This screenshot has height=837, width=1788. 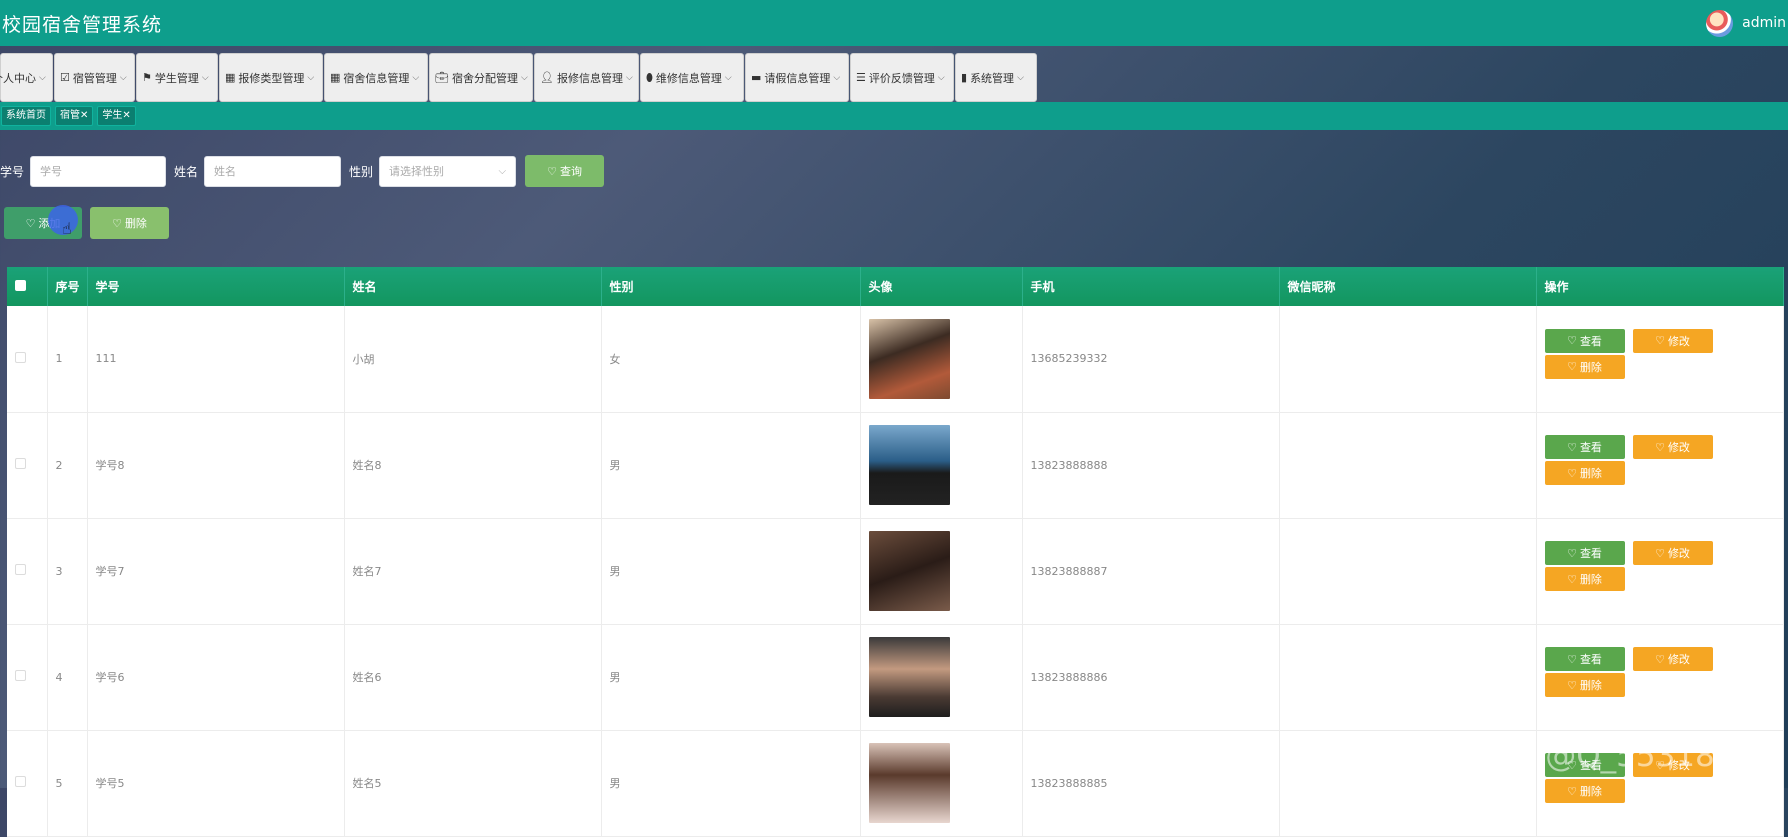 What do you see at coordinates (271, 77) in the screenshot?
I see `nav-item-repair-type: ▦ 报修类型管理 ⌵` at bounding box center [271, 77].